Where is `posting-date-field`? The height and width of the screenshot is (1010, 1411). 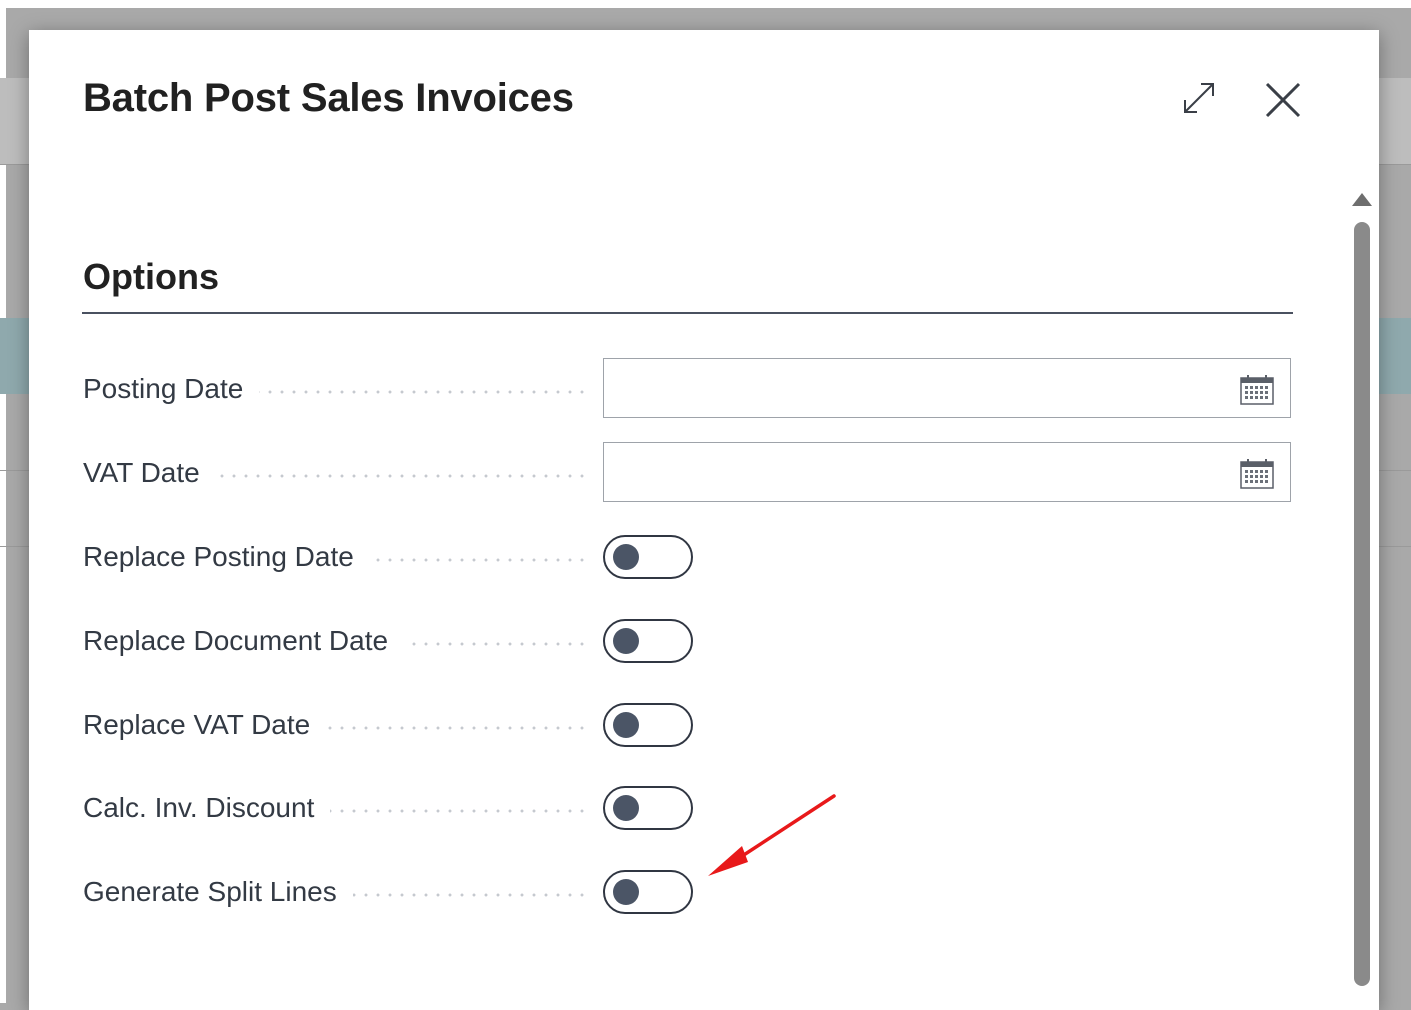
posting-date-field is located at coordinates (947, 388).